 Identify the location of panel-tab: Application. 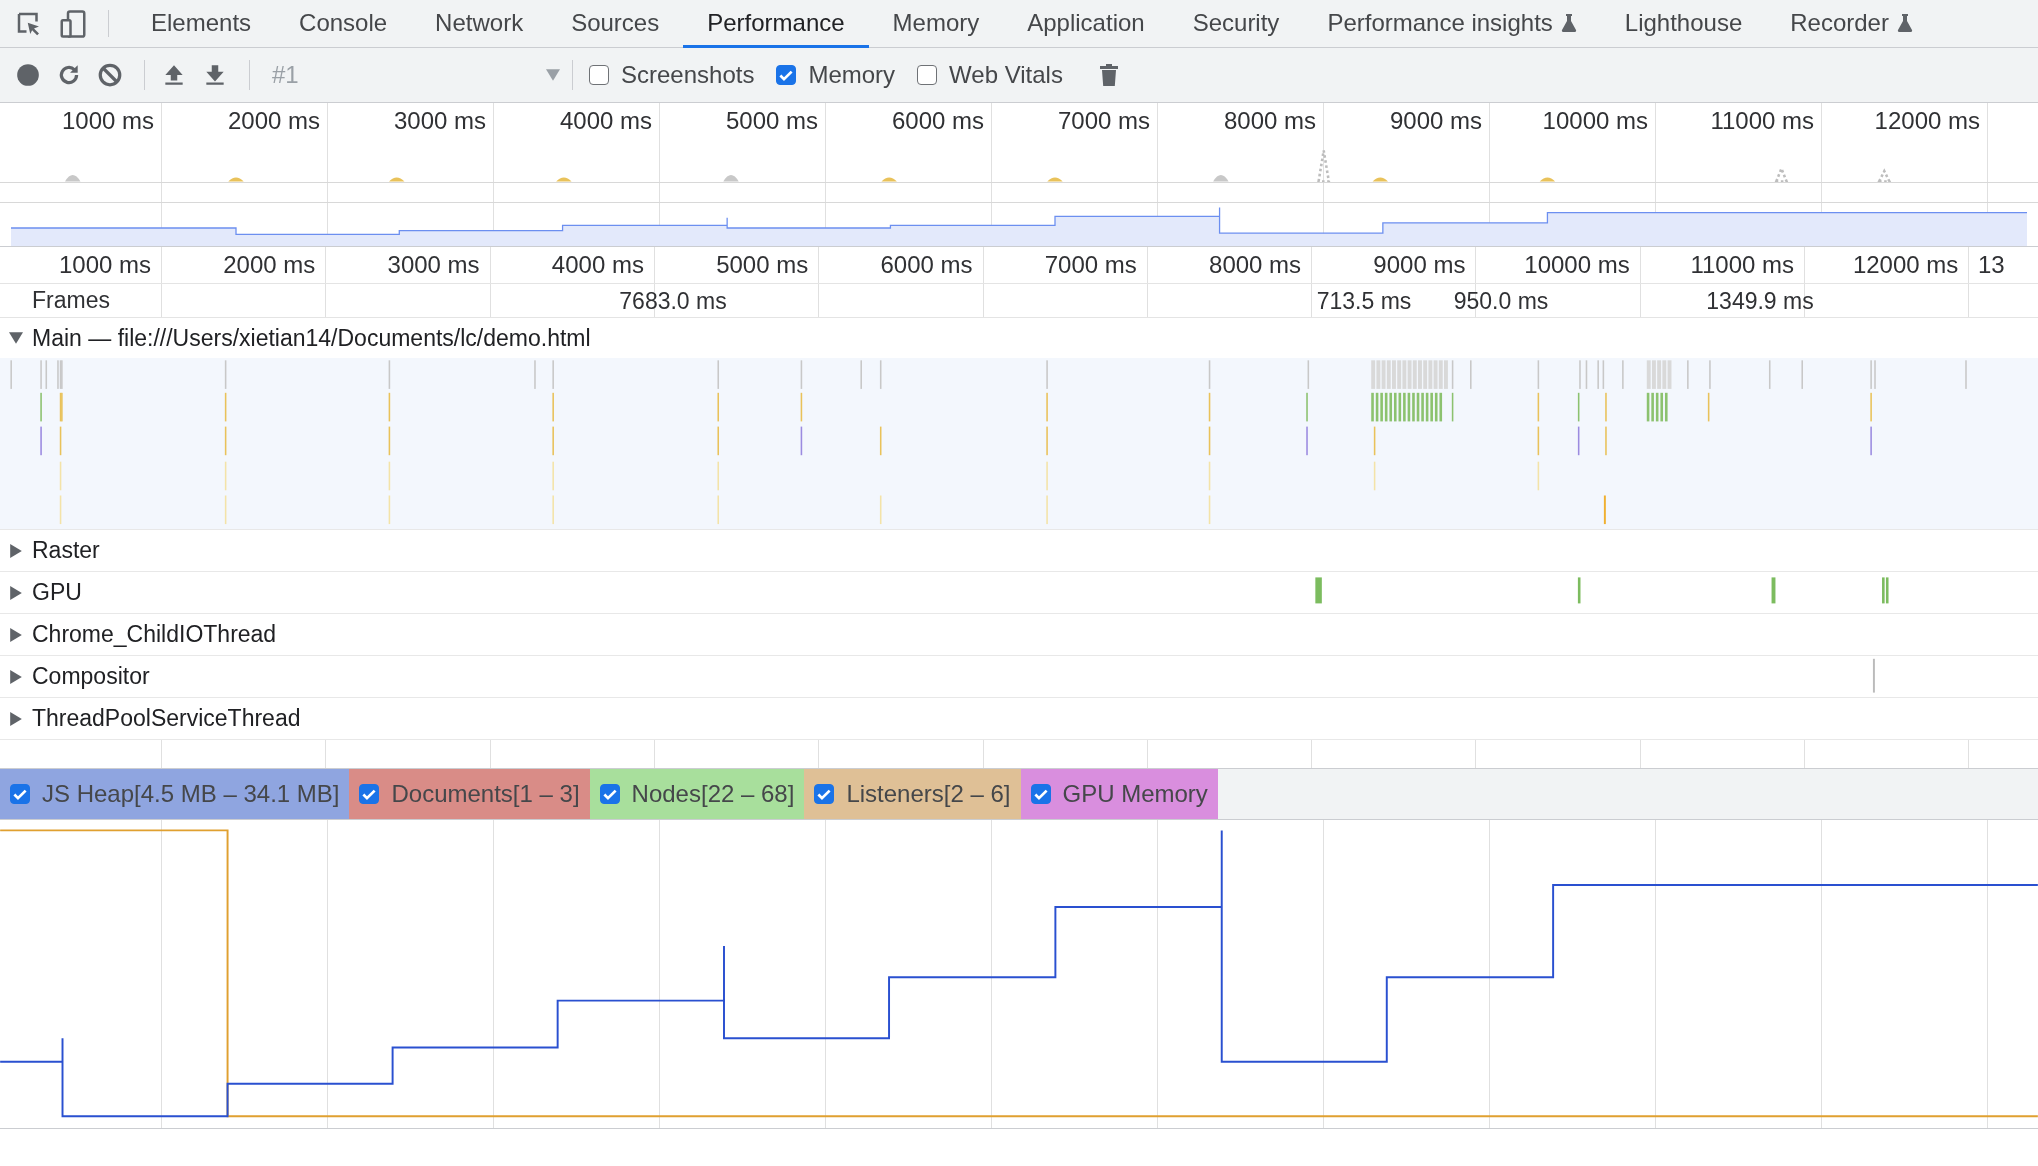
(1086, 24).